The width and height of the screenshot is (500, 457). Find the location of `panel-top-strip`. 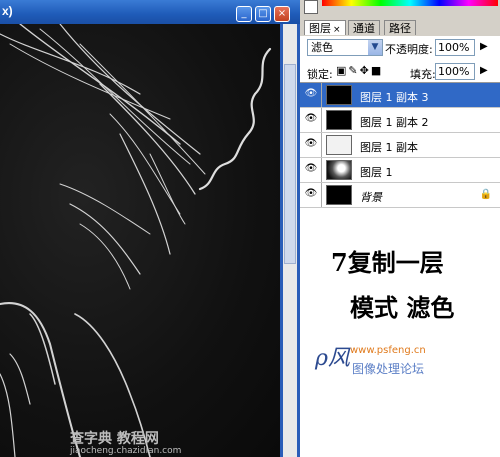

panel-top-strip is located at coordinates (400, 9).